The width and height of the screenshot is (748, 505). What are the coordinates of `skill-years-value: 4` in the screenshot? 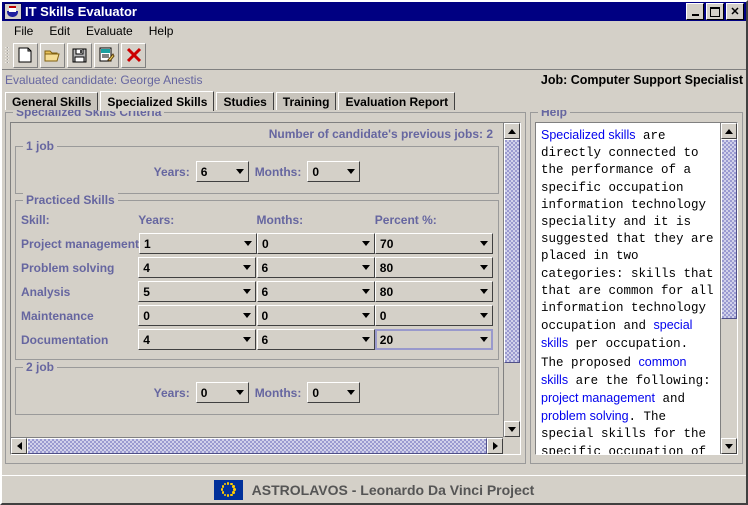 It's located at (146, 267).